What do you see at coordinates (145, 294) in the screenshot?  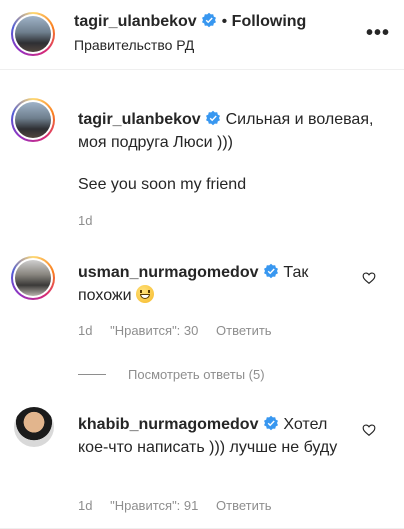 I see `smiling-face-emoji-icon` at bounding box center [145, 294].